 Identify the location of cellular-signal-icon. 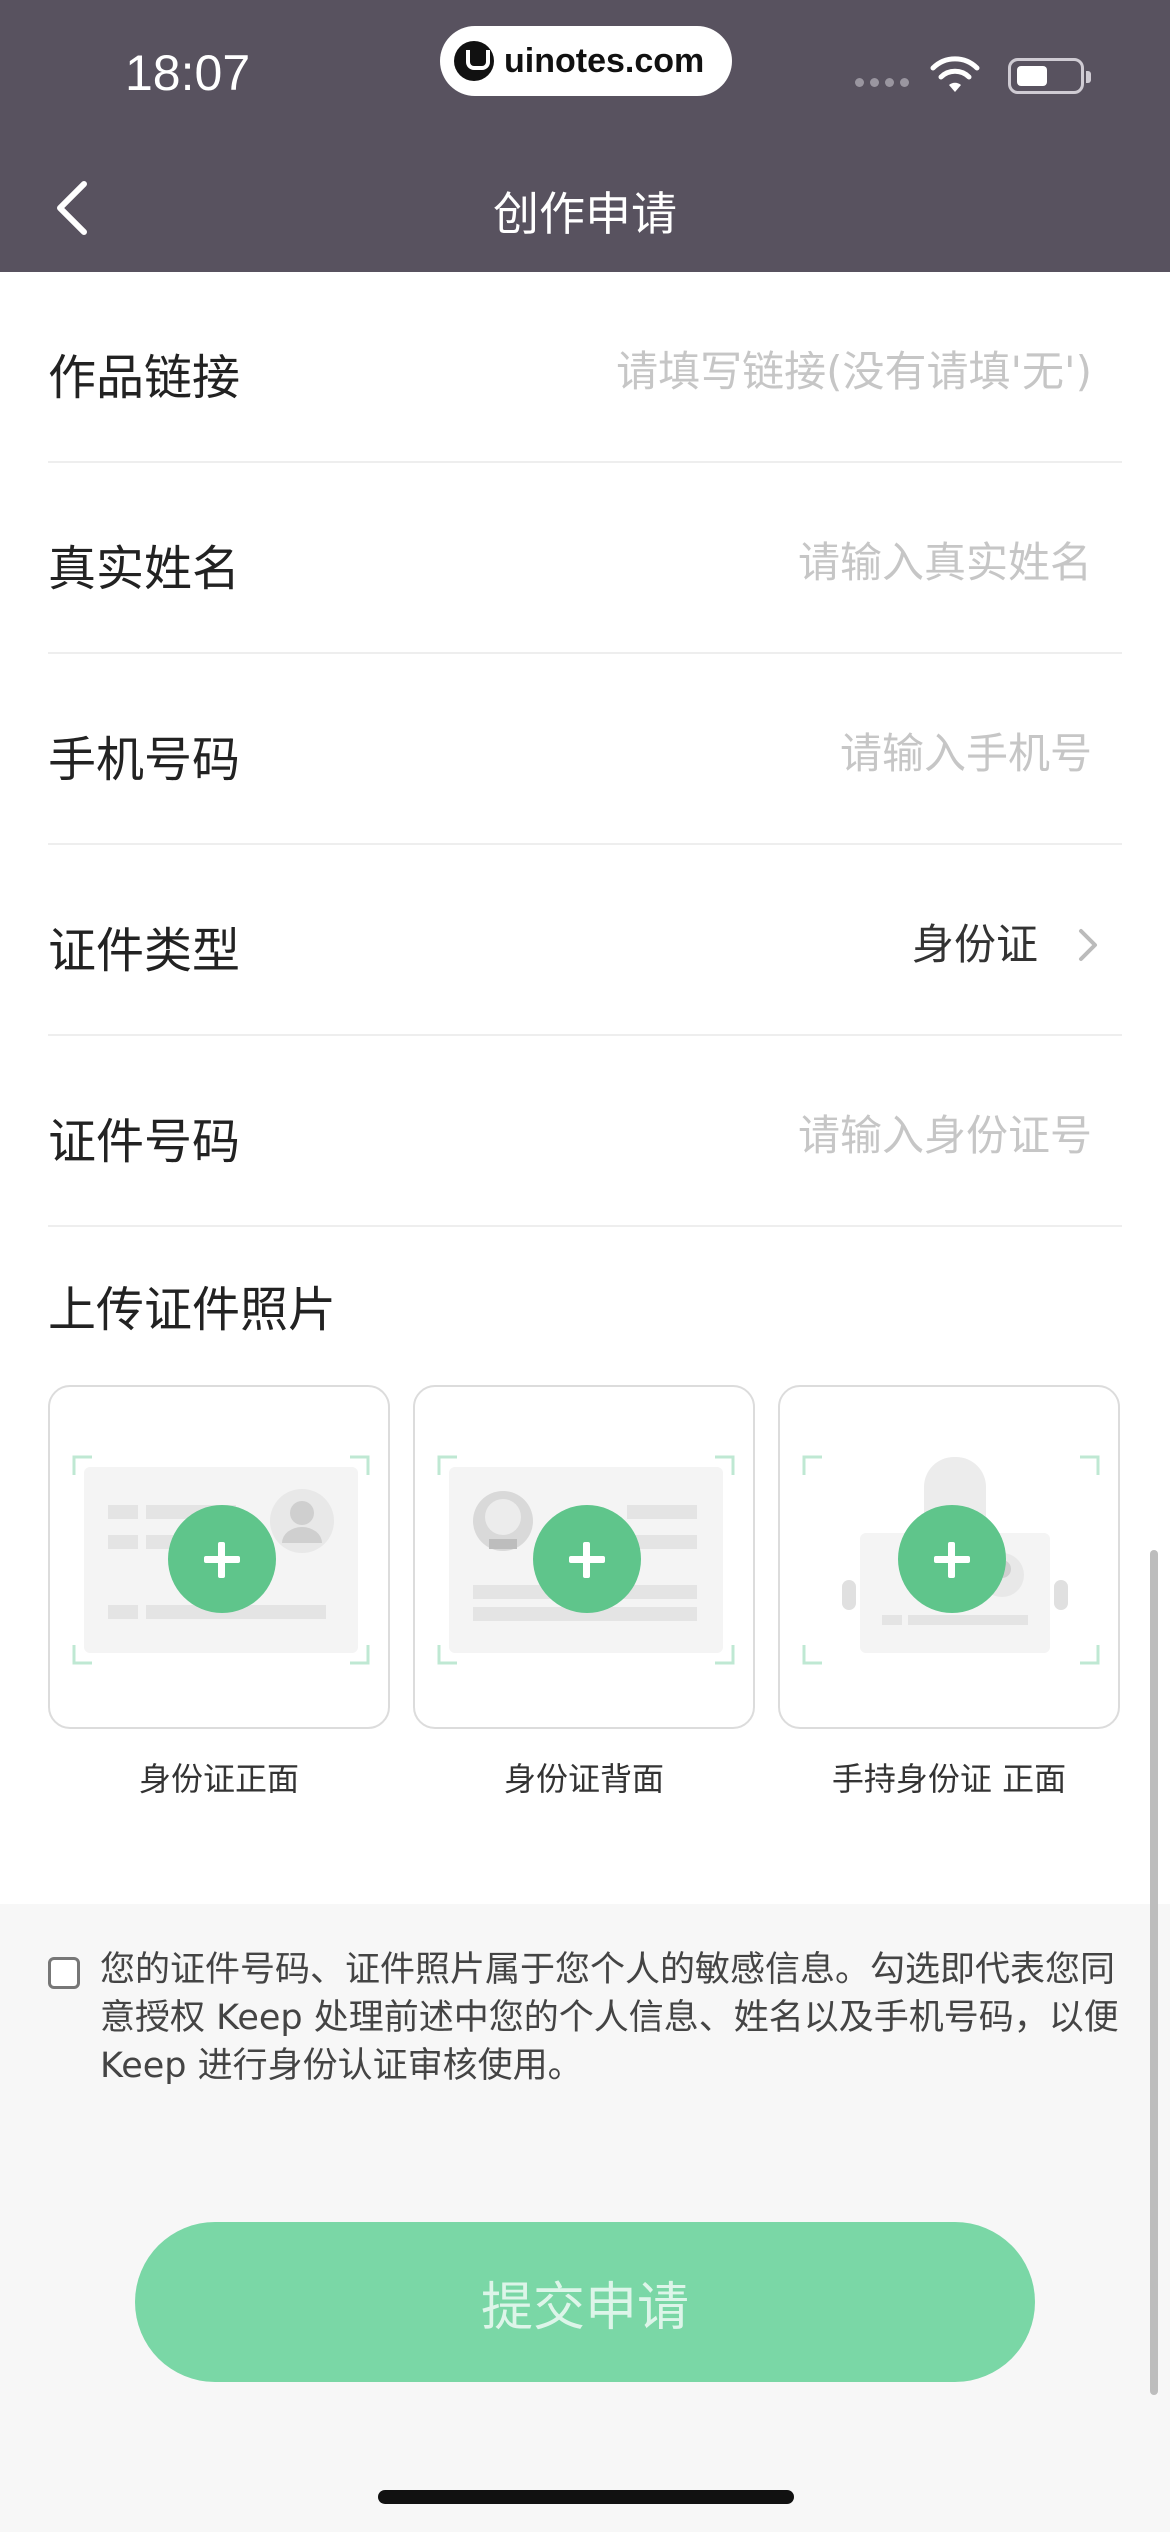
(882, 82).